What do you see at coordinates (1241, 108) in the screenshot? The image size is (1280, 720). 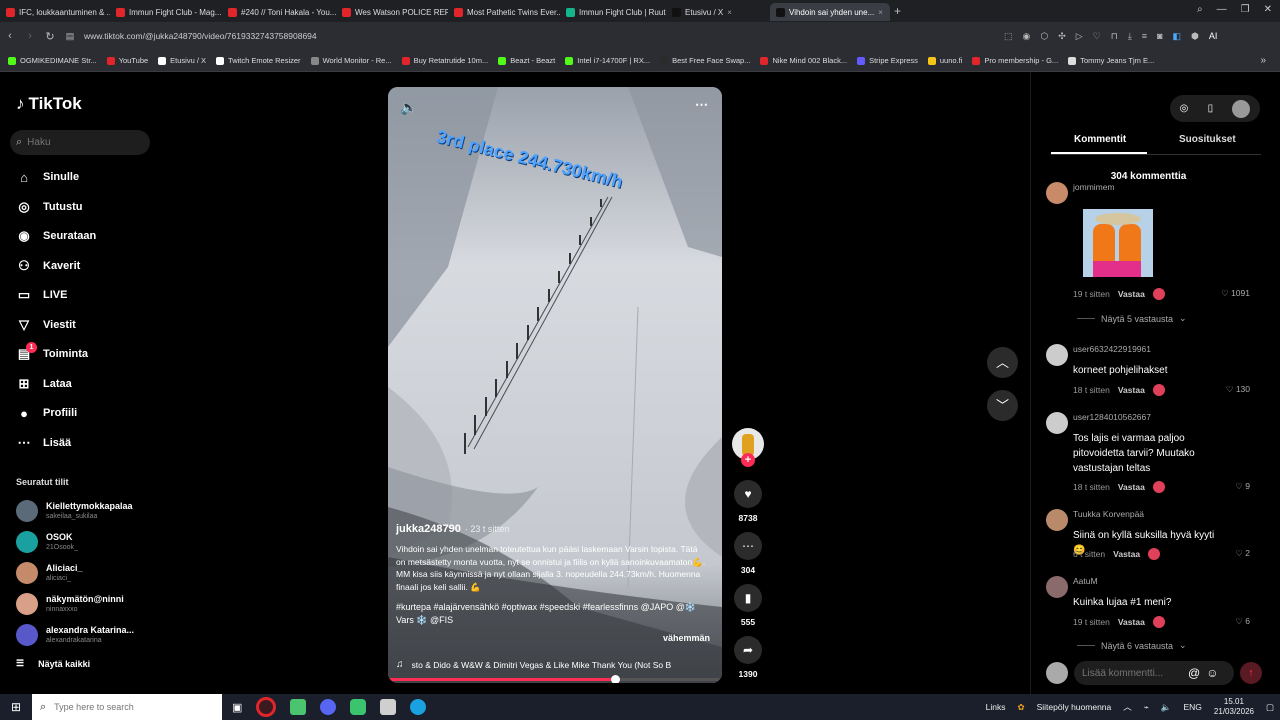 I see `user-avatar` at bounding box center [1241, 108].